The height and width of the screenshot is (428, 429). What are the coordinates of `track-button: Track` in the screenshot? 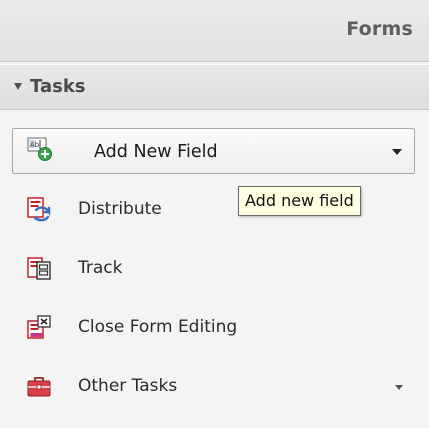 It's located at (213, 269).